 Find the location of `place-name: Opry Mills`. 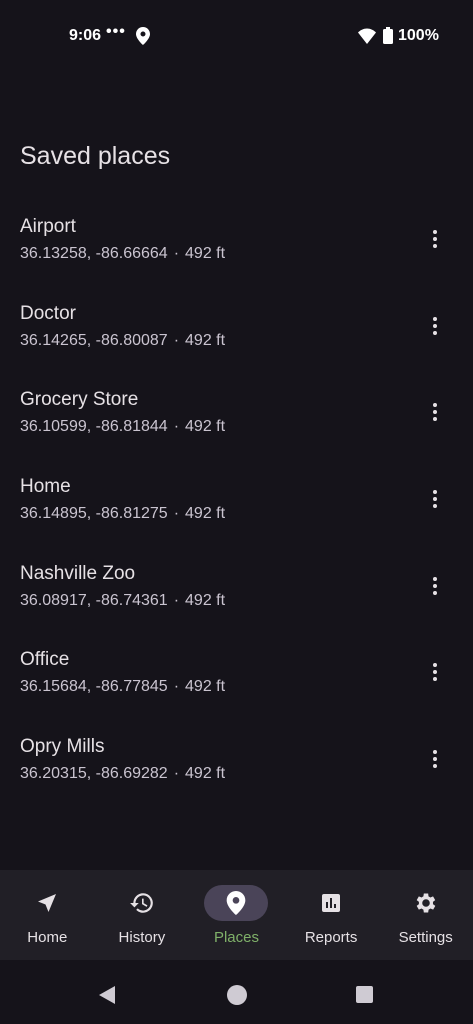

place-name: Opry Mills is located at coordinates (62, 747).